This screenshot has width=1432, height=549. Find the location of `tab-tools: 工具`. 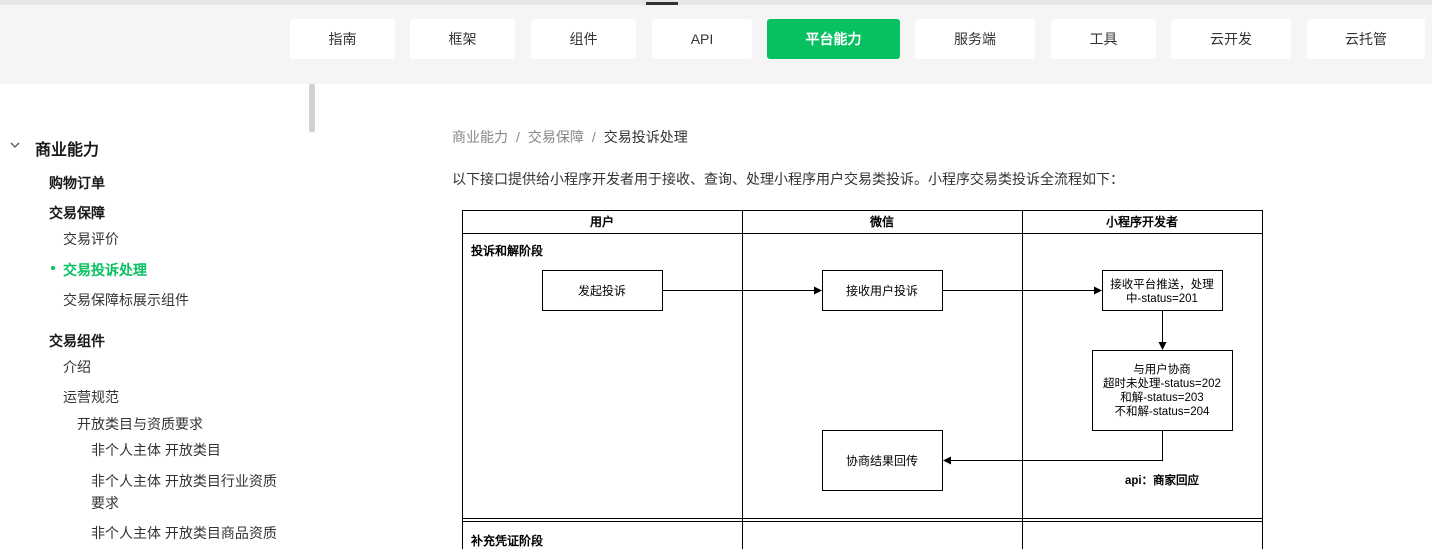

tab-tools: 工具 is located at coordinates (1103, 39).